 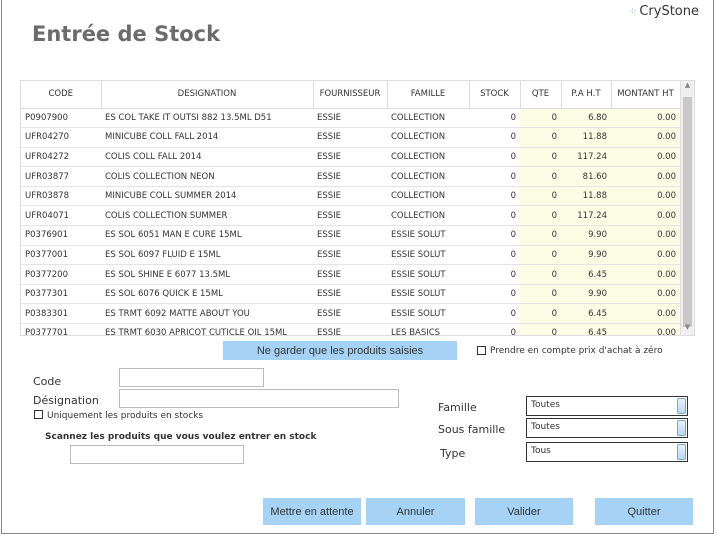 What do you see at coordinates (350, 95) in the screenshot?
I see `column-header: FOURNISSEUR` at bounding box center [350, 95].